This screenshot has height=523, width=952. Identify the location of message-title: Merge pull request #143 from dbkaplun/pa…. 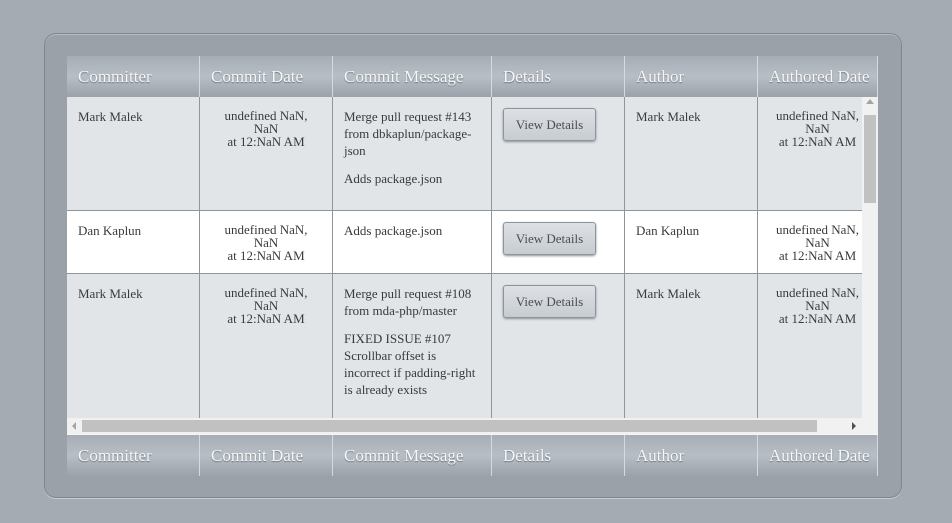
(408, 133).